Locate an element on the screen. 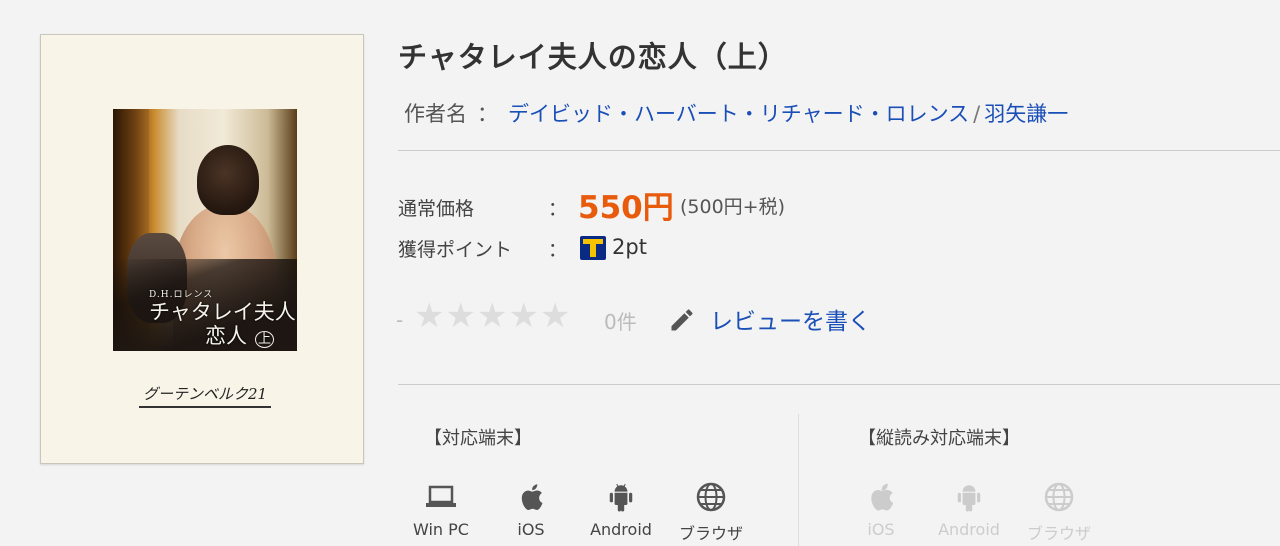 Image resolution: width=1280 pixels, height=546 pixels. author-link-2: 羽矢謙一 is located at coordinates (1026, 114).